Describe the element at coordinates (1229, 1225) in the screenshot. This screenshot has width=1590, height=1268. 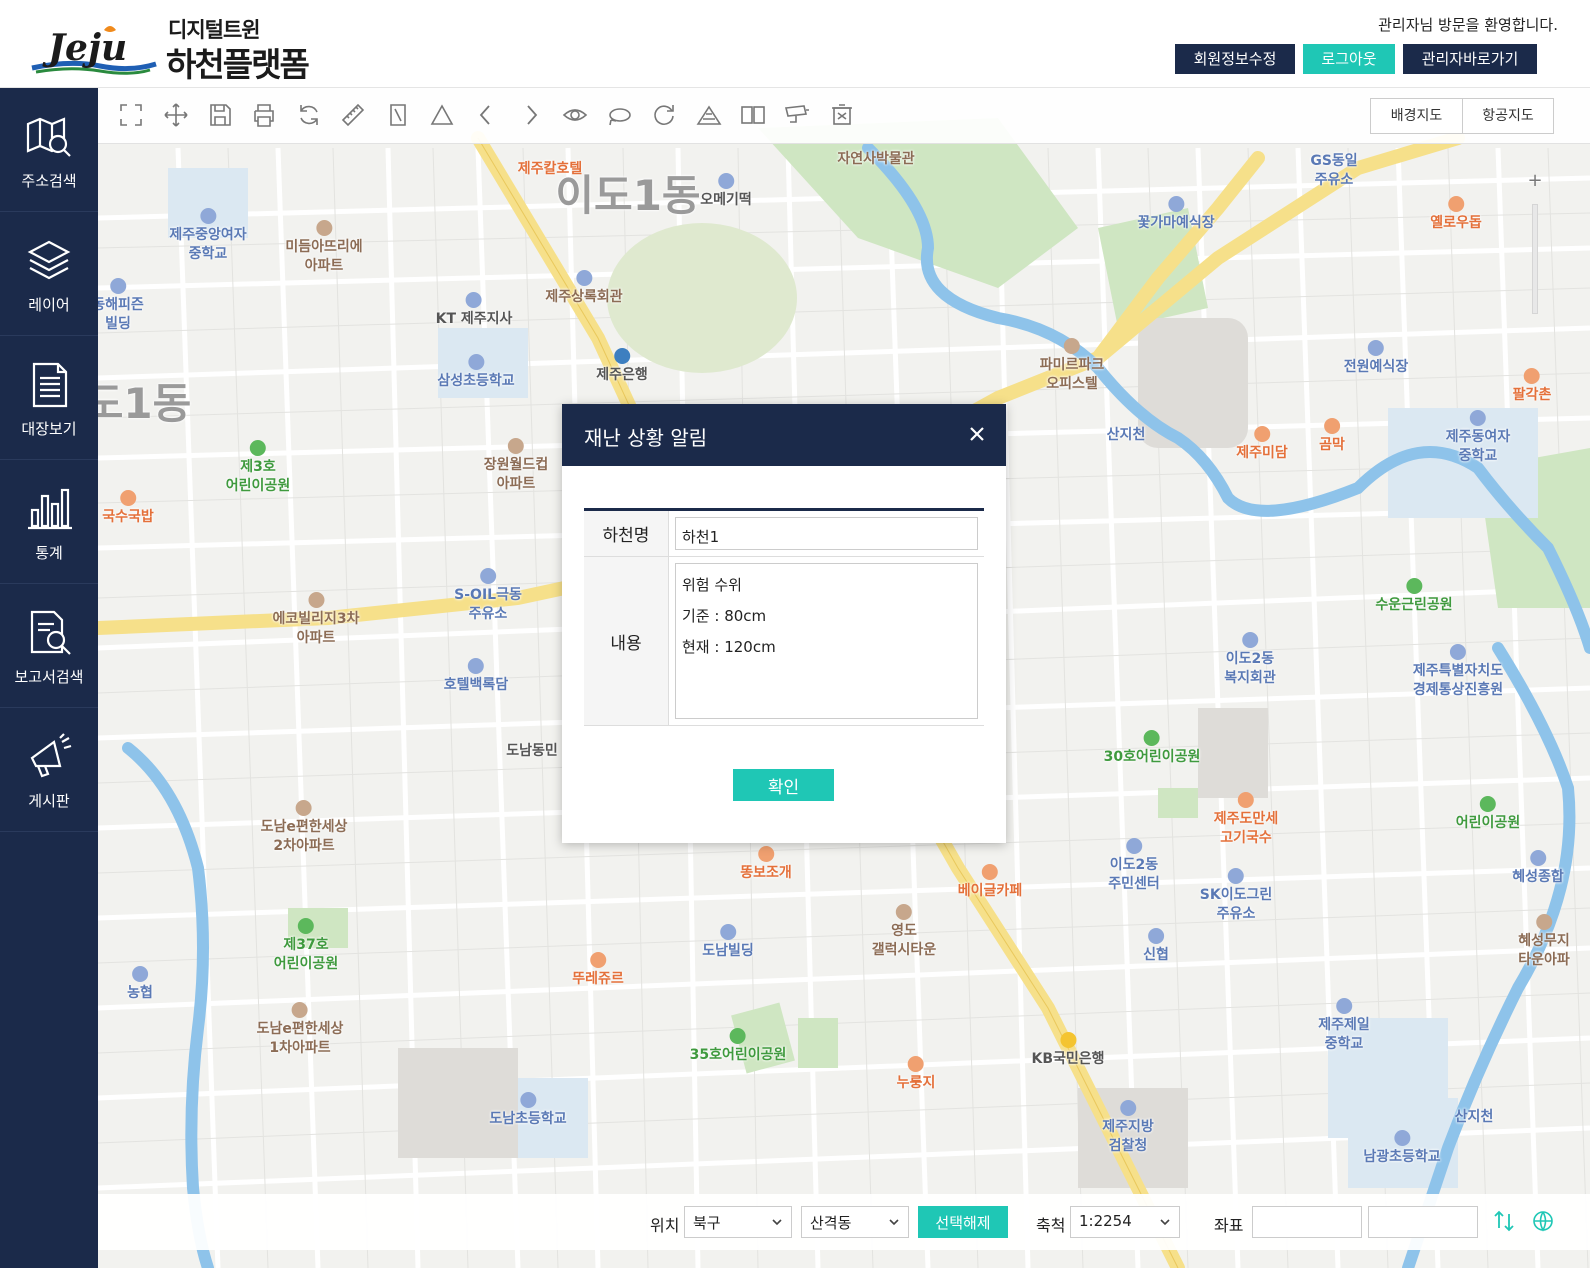
I see `coordinate-label: 좌표` at that location.